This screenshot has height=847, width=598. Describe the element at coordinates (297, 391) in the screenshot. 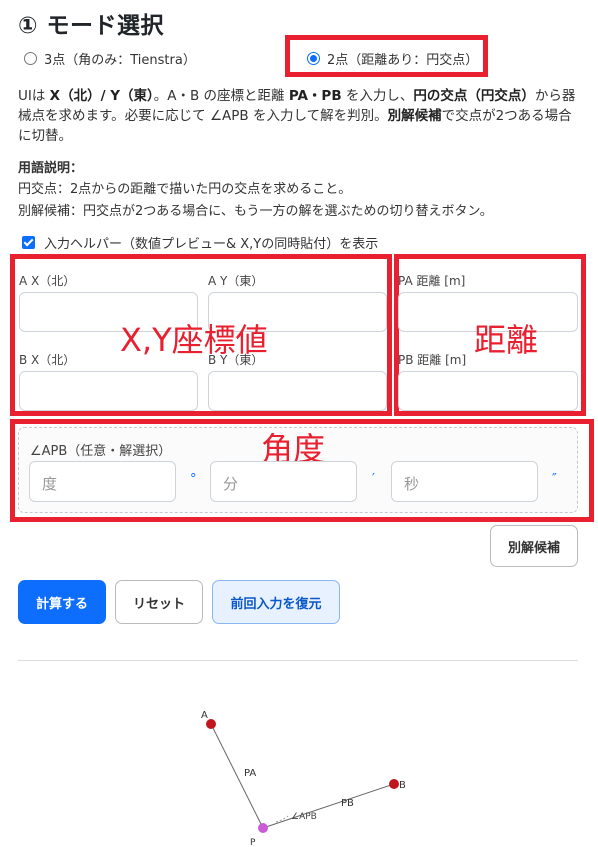

I see `by-input` at that location.